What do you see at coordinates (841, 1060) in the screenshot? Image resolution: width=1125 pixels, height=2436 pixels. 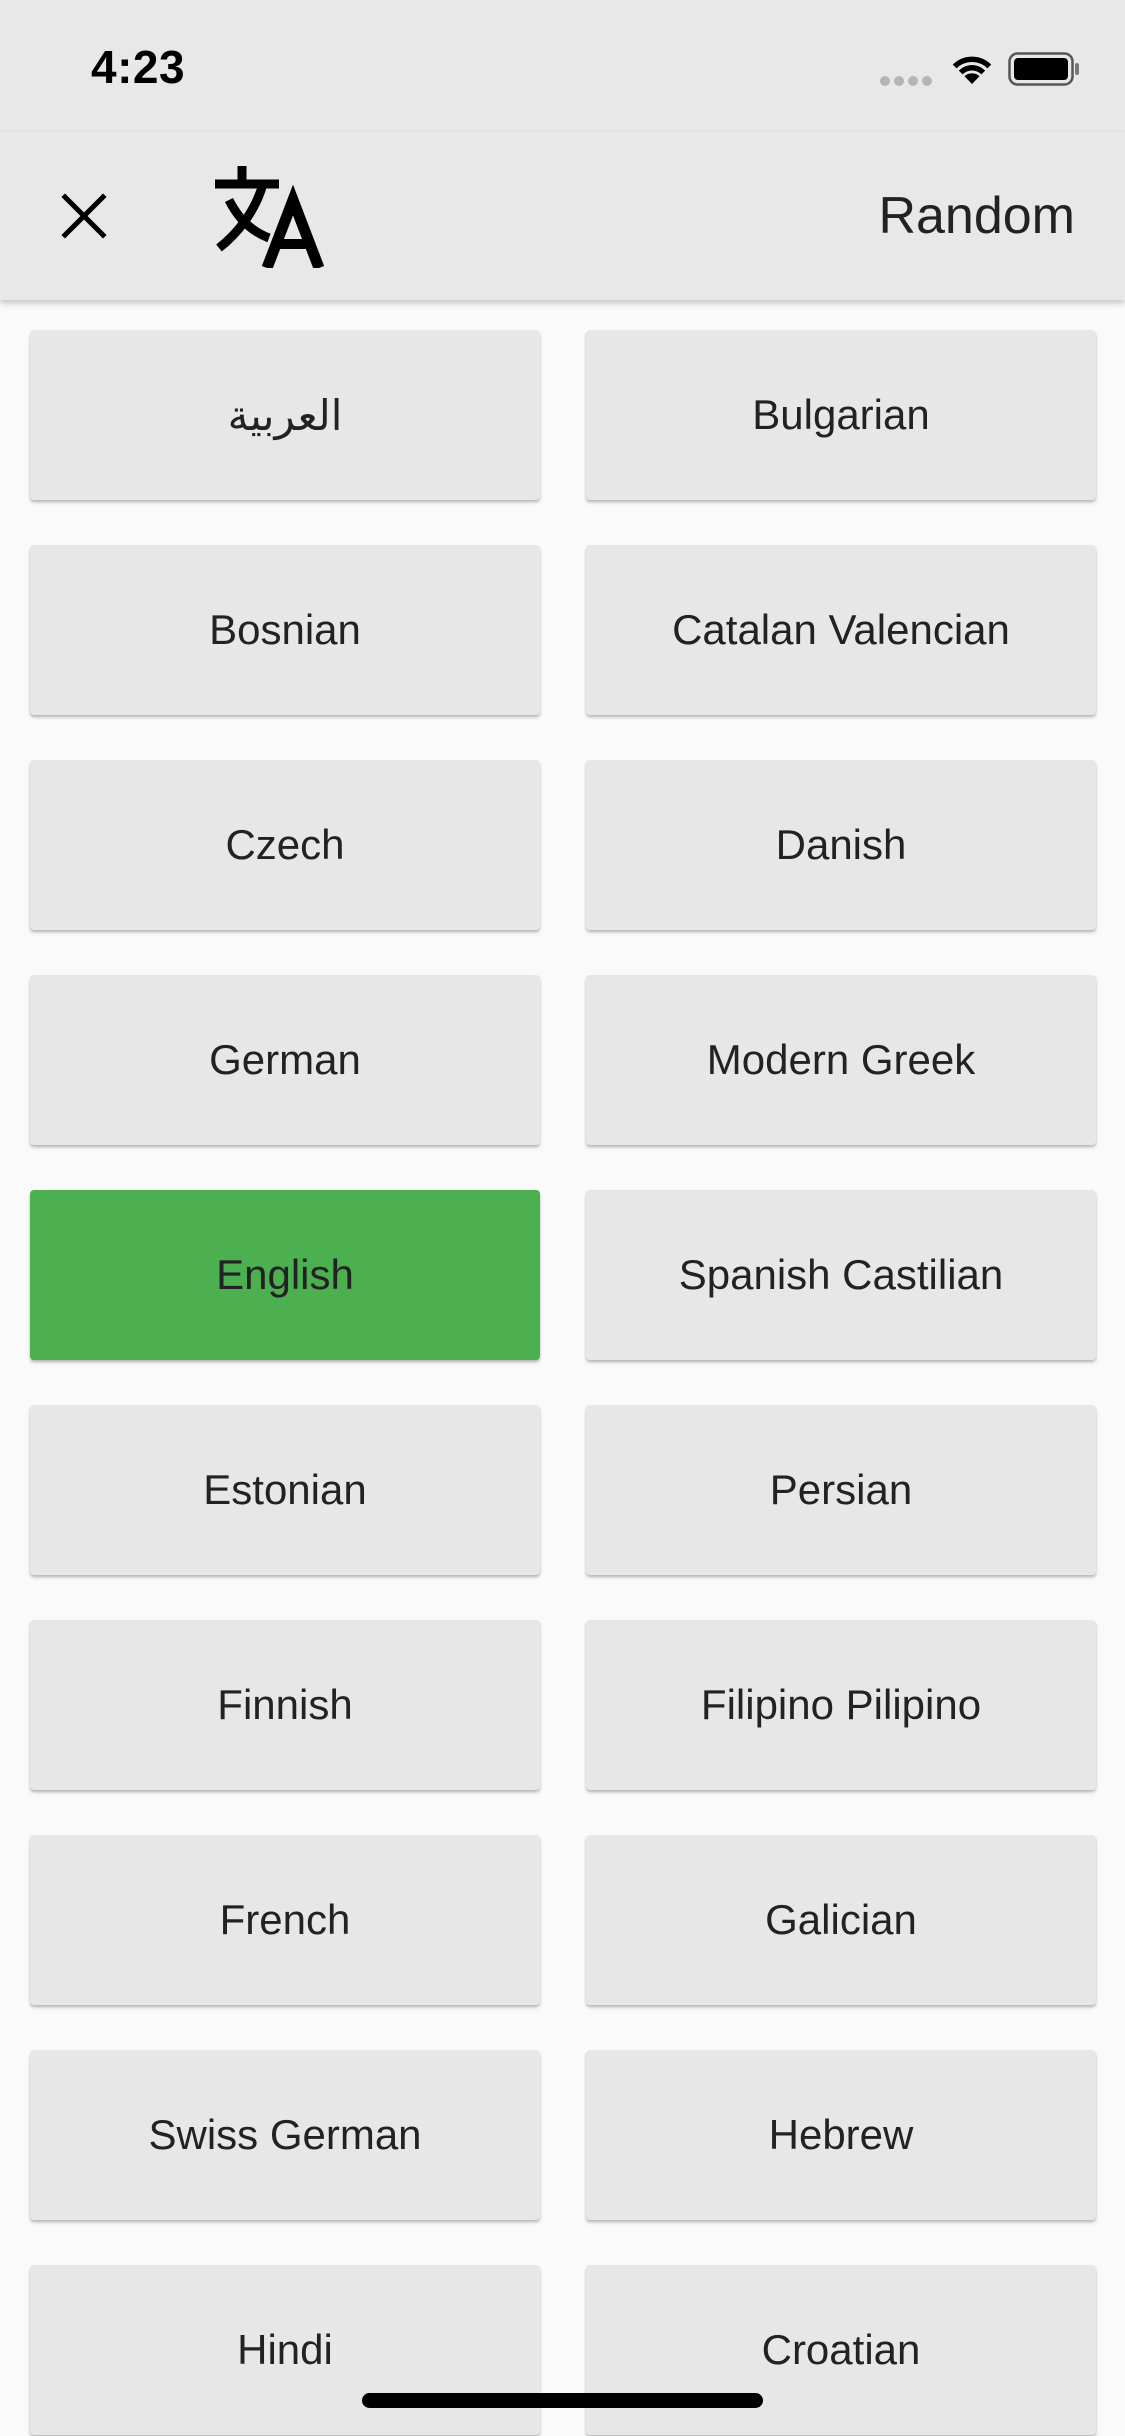 I see `language-button: Modern Greek` at bounding box center [841, 1060].